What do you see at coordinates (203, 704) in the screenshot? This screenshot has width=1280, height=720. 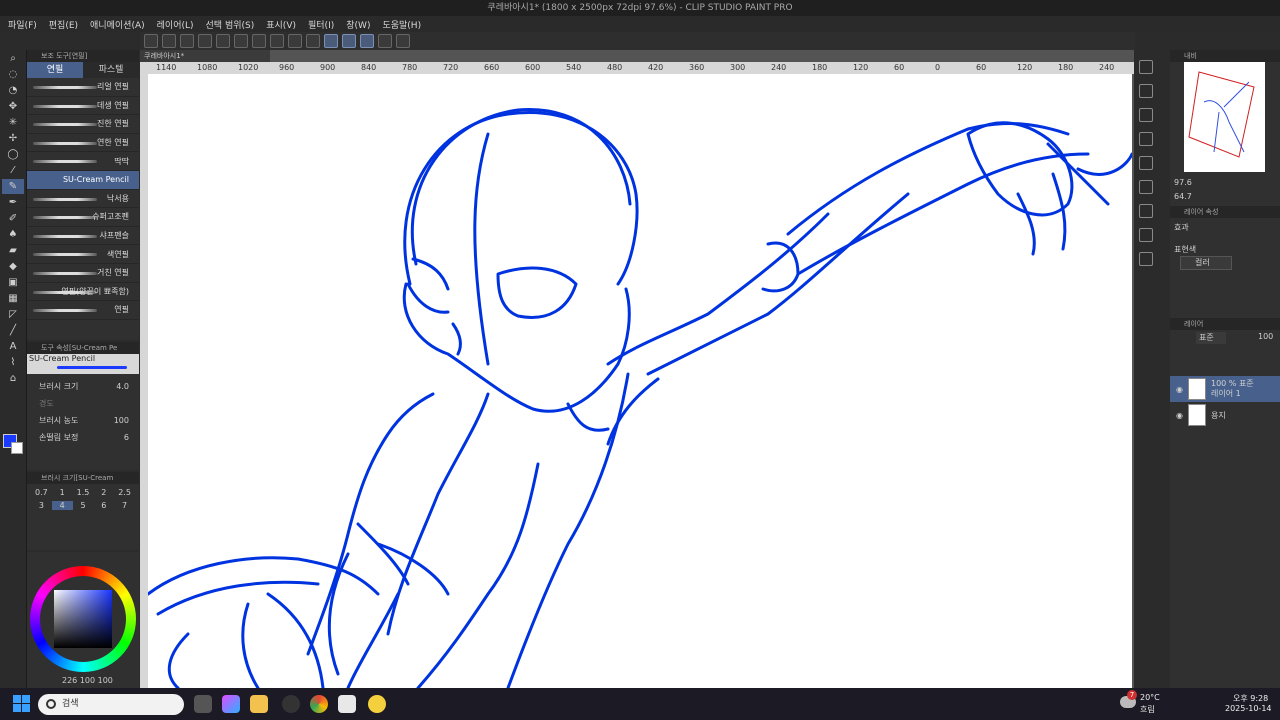 I see `taskview-icon` at bounding box center [203, 704].